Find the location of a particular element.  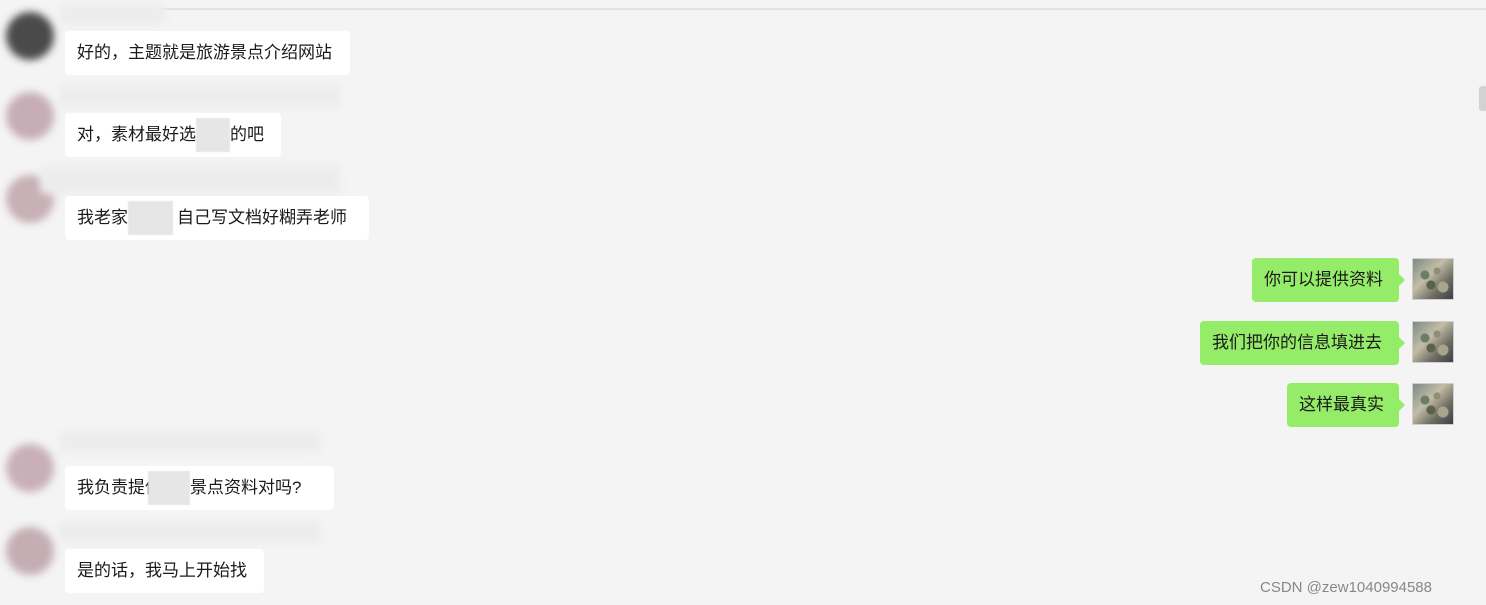

received-message: 我老家 自己写文档好糊弄老师 is located at coordinates (217, 218).